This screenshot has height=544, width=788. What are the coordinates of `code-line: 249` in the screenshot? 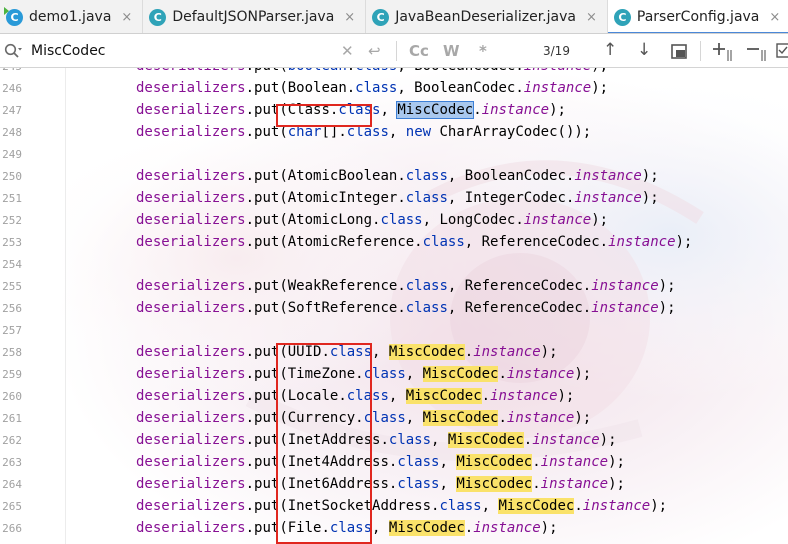 It's located at (394, 154).